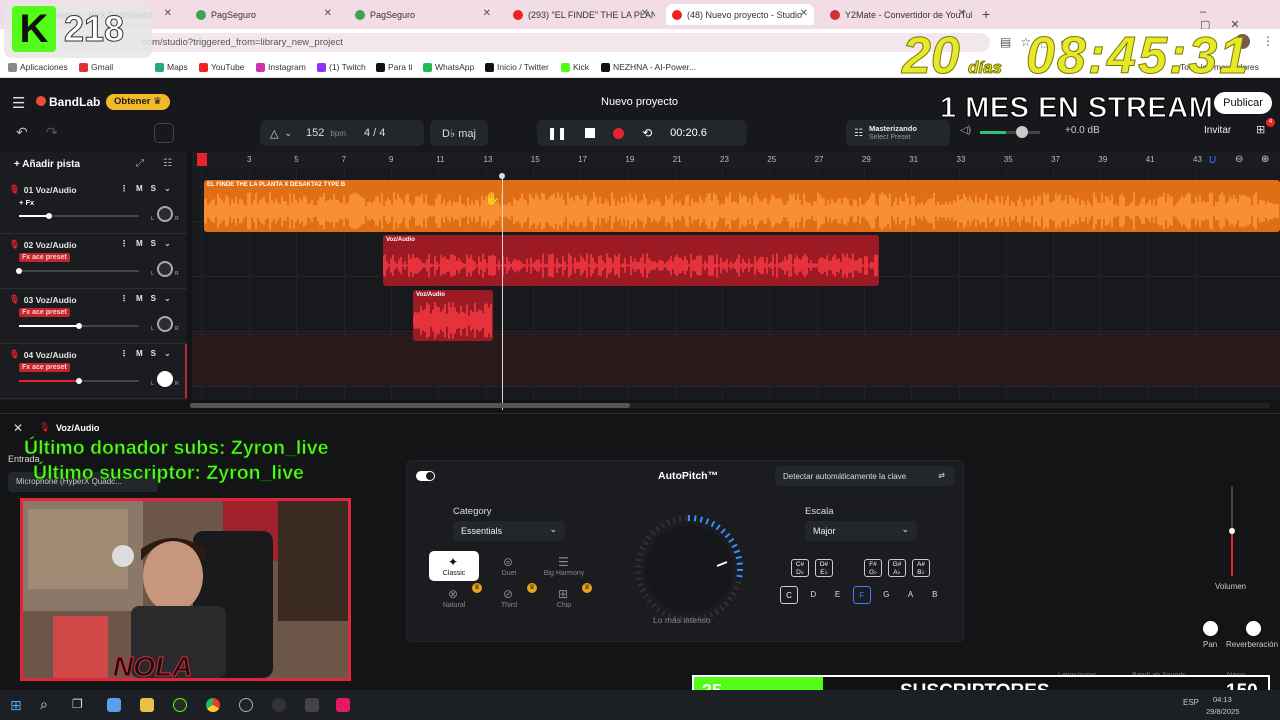 The width and height of the screenshot is (1280, 720). I want to click on track-header: 🎙 01 Voz/Audio ⋮ M S ⌄ + Fx L R, so click(93, 206).